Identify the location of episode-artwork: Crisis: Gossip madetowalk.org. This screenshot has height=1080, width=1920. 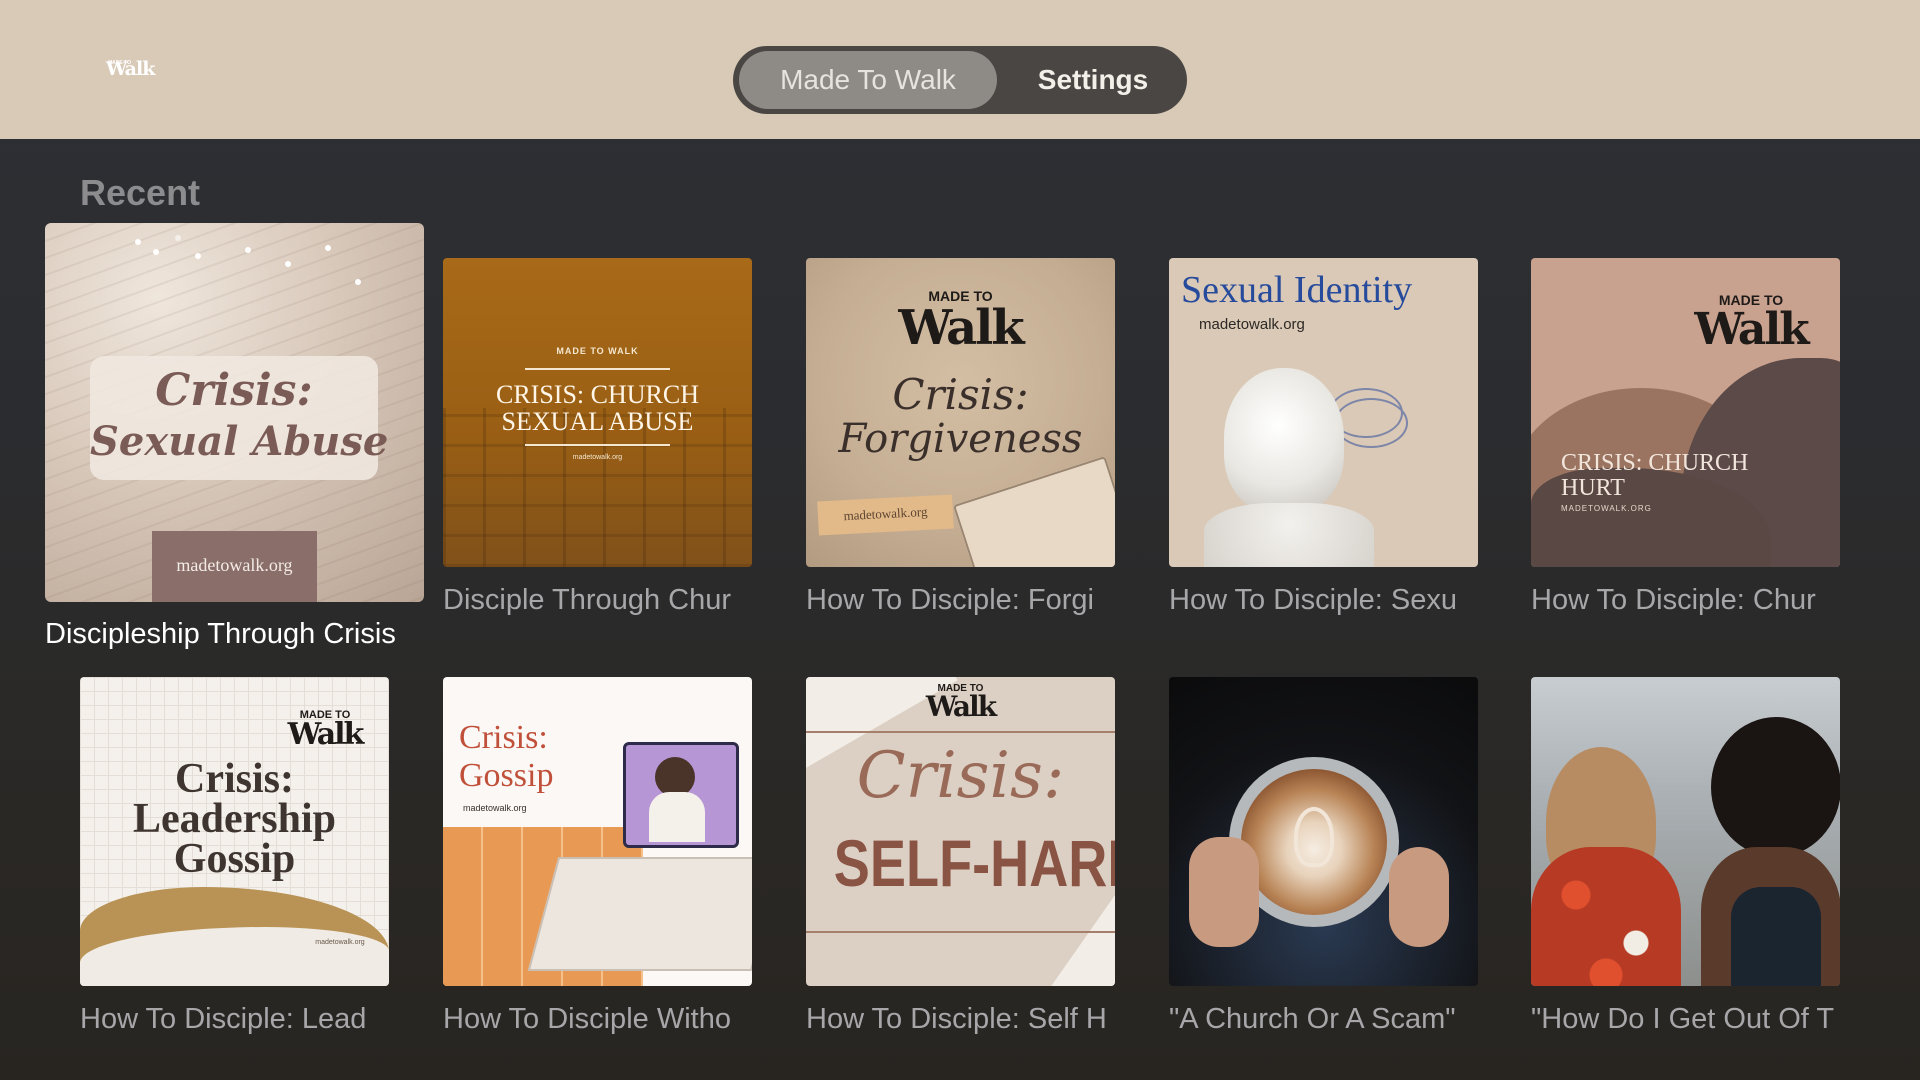
(597, 831).